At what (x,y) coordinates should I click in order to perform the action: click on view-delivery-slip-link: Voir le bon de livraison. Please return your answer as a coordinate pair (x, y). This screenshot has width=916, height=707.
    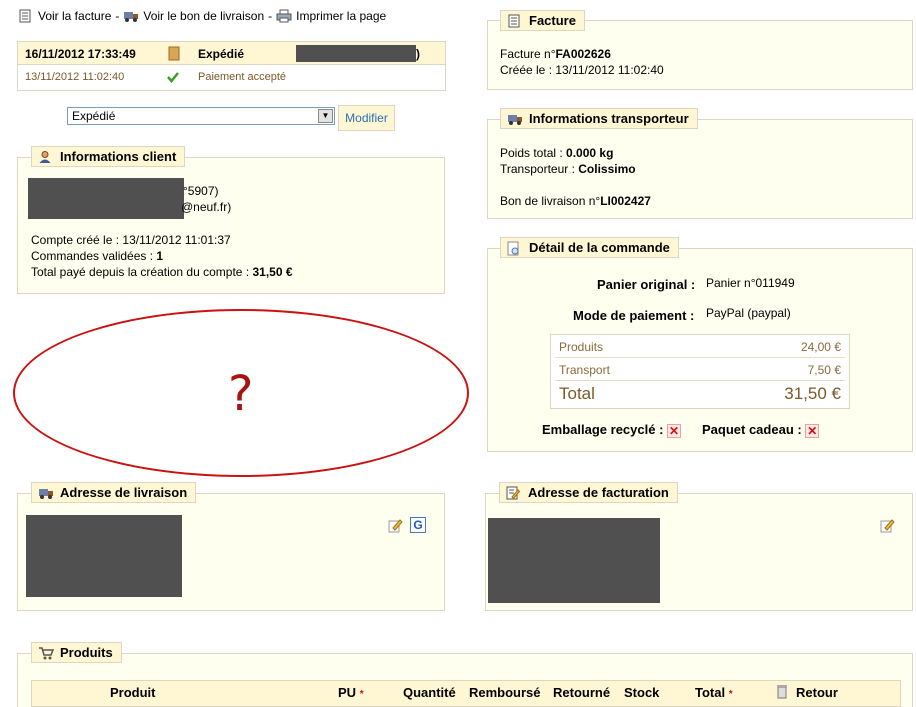
    Looking at the image, I should click on (203, 16).